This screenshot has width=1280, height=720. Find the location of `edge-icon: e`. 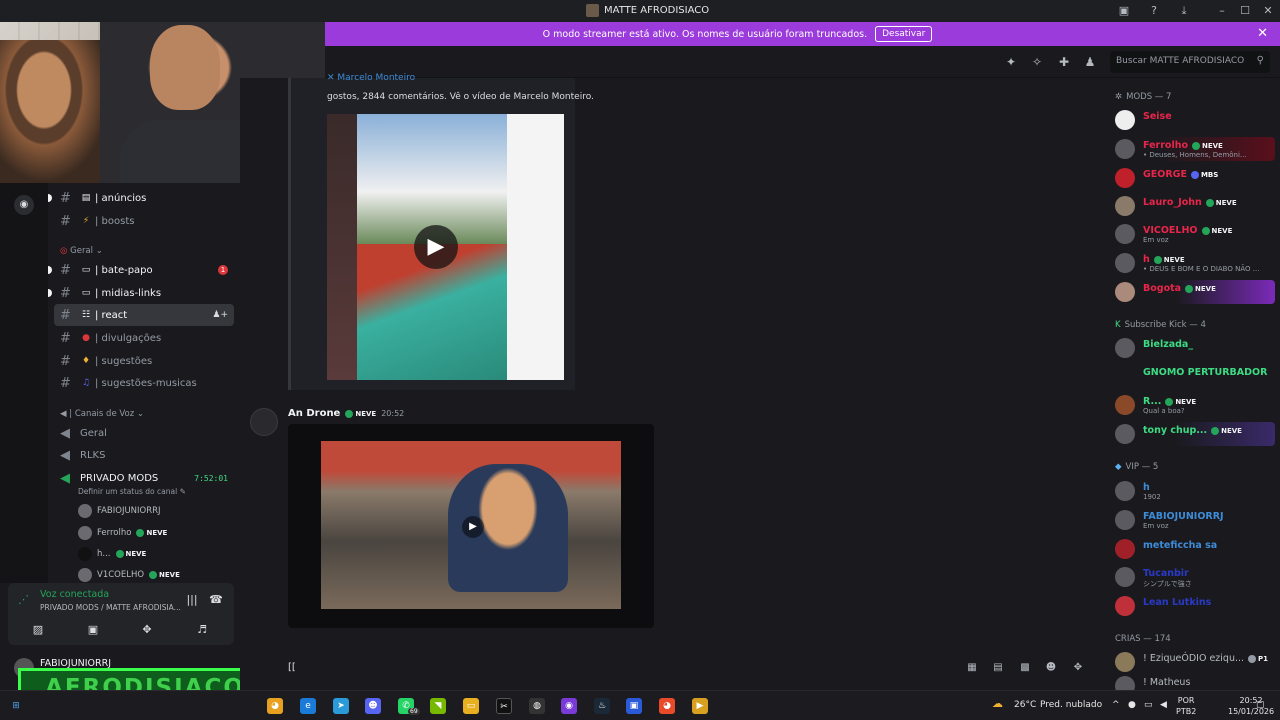

edge-icon: e is located at coordinates (308, 706).